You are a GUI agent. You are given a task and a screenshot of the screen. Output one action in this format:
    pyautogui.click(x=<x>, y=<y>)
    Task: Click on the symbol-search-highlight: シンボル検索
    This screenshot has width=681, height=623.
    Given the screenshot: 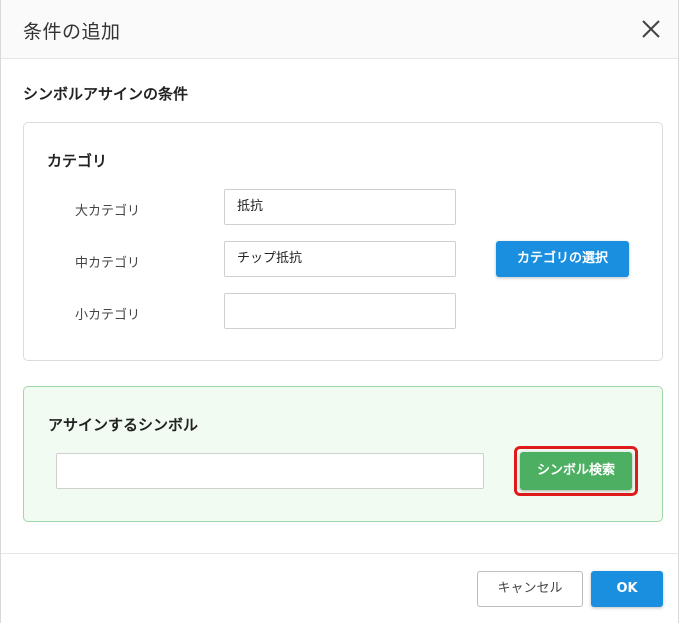 What is the action you would take?
    pyautogui.click(x=576, y=471)
    